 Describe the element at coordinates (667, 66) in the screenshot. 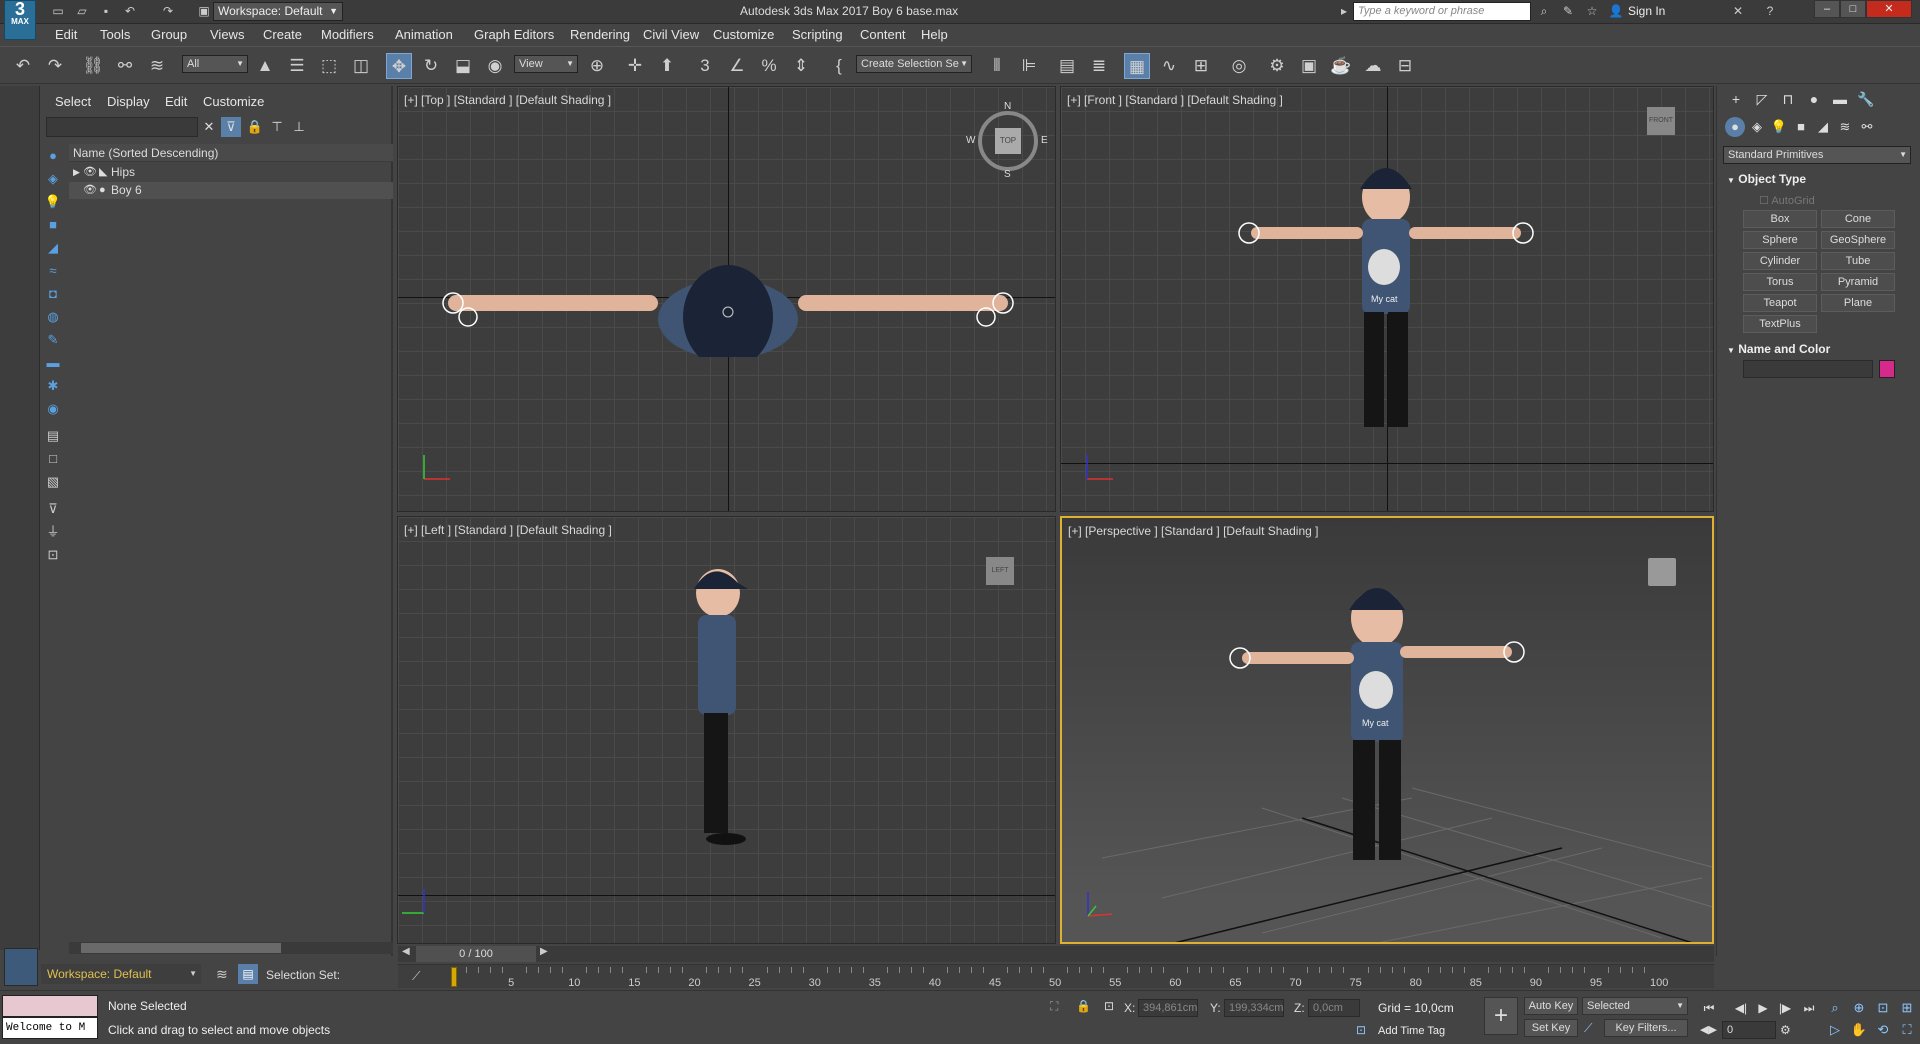

I see `keyboard-shortcut-override-icon: ⬆` at that location.